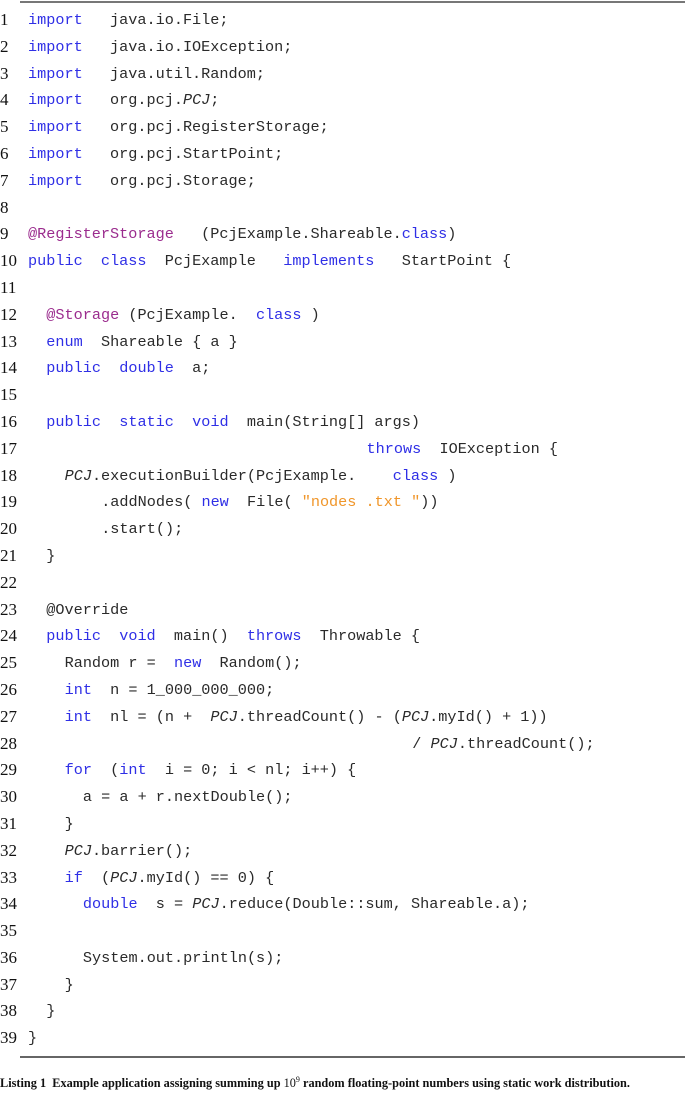 The width and height of the screenshot is (685, 1108). I want to click on code-line: 14 public double a;, so click(342, 368).